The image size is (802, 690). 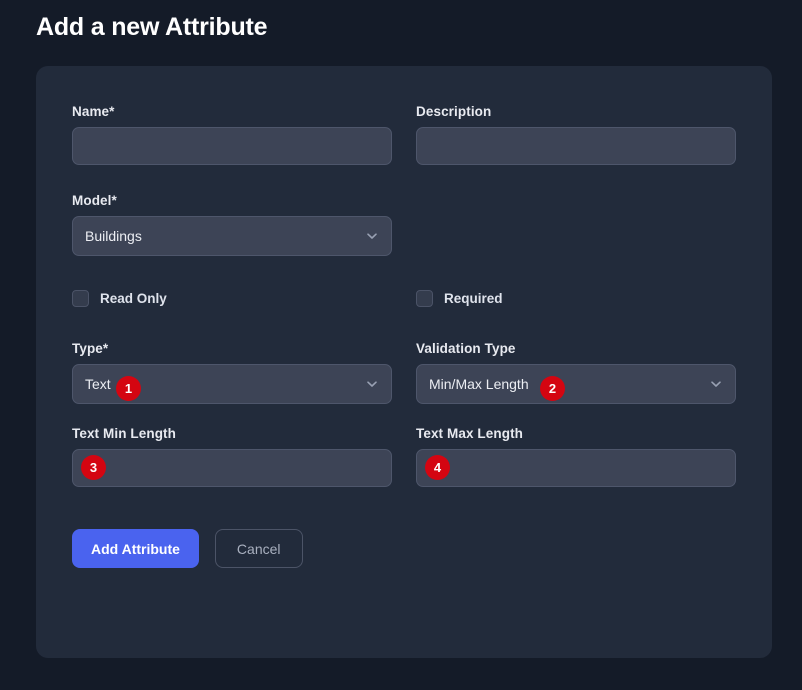 What do you see at coordinates (404, 548) in the screenshot?
I see `form-actions: Add Attribute Cancel` at bounding box center [404, 548].